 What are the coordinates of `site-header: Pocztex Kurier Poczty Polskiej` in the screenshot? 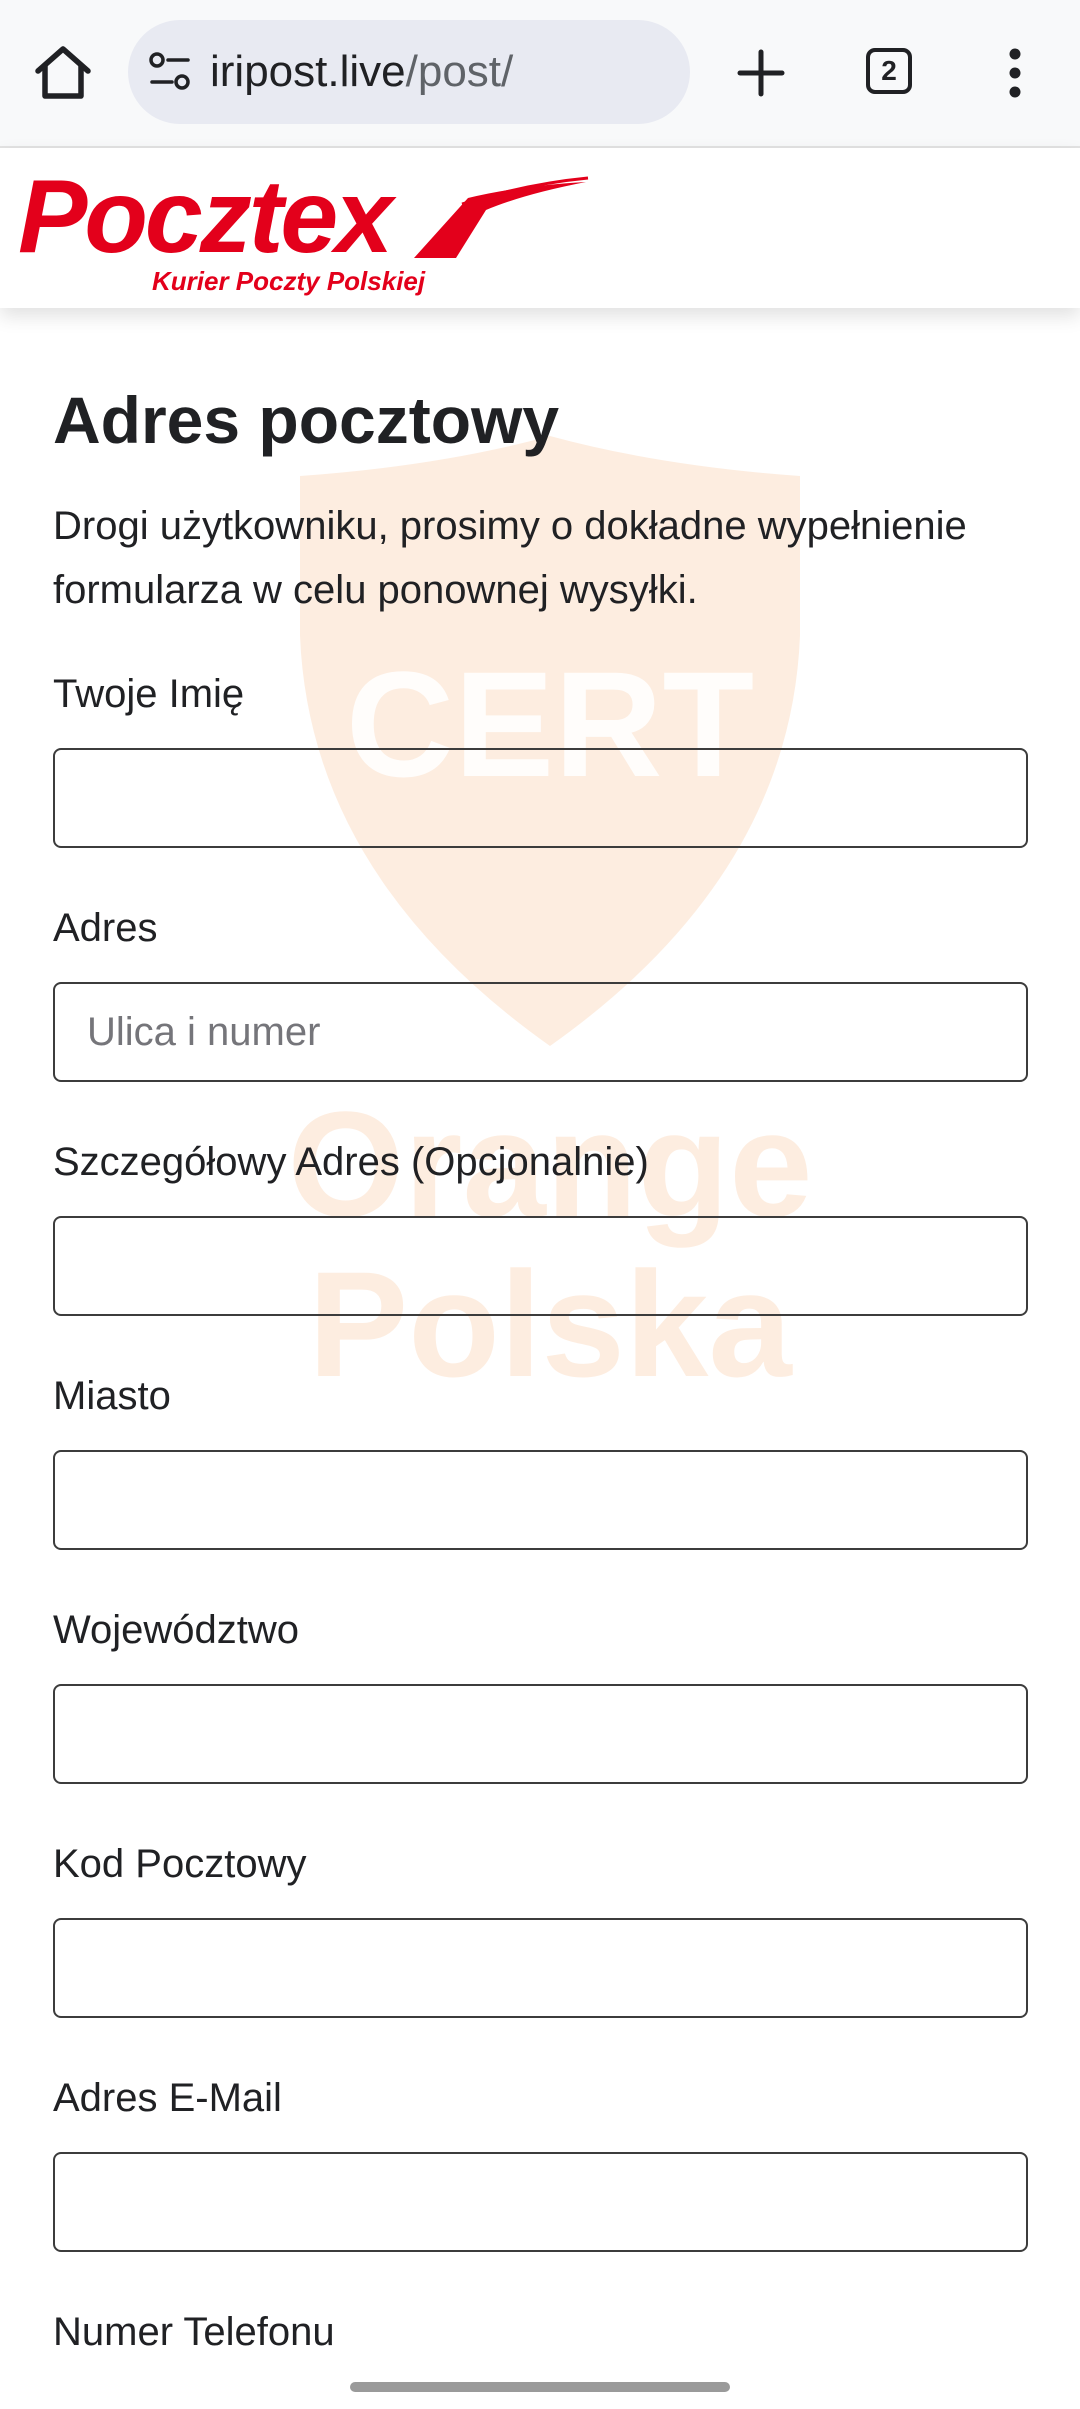 It's located at (540, 228).